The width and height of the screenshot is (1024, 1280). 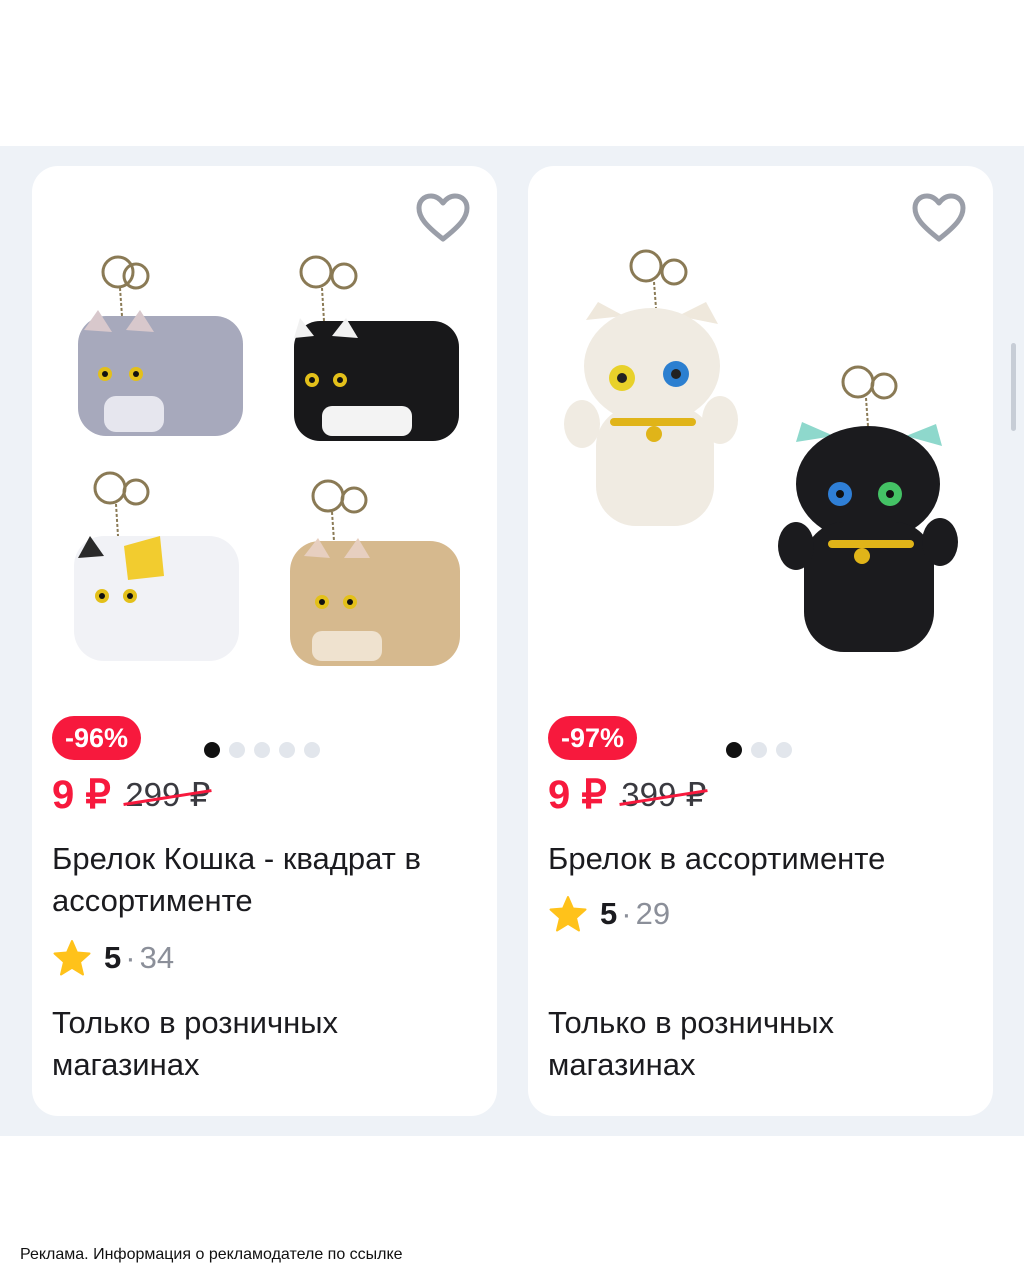 What do you see at coordinates (1013, 387) in the screenshot?
I see `scrollbar` at bounding box center [1013, 387].